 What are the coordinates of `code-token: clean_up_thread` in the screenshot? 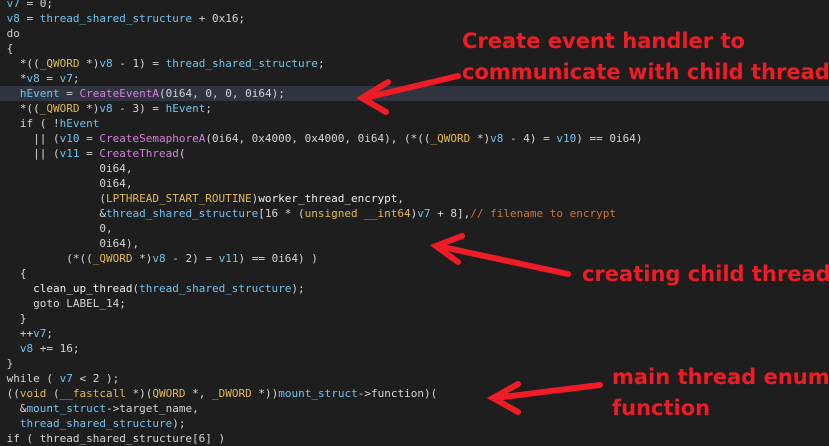 It's located at (83, 288).